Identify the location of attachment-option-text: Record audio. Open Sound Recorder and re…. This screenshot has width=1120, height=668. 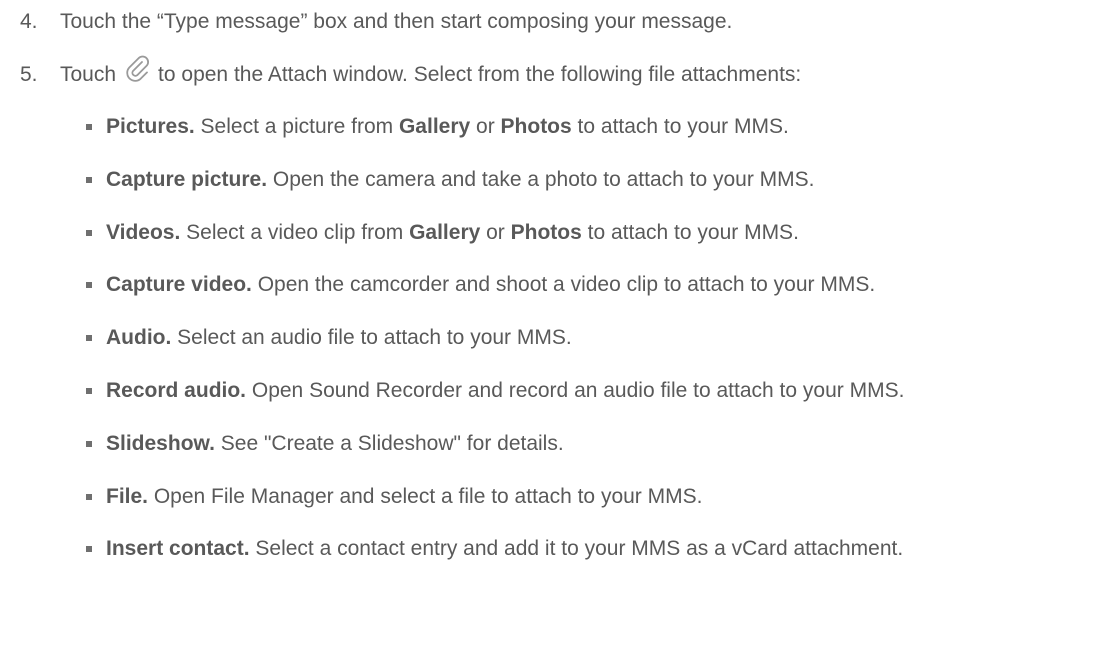
(505, 391).